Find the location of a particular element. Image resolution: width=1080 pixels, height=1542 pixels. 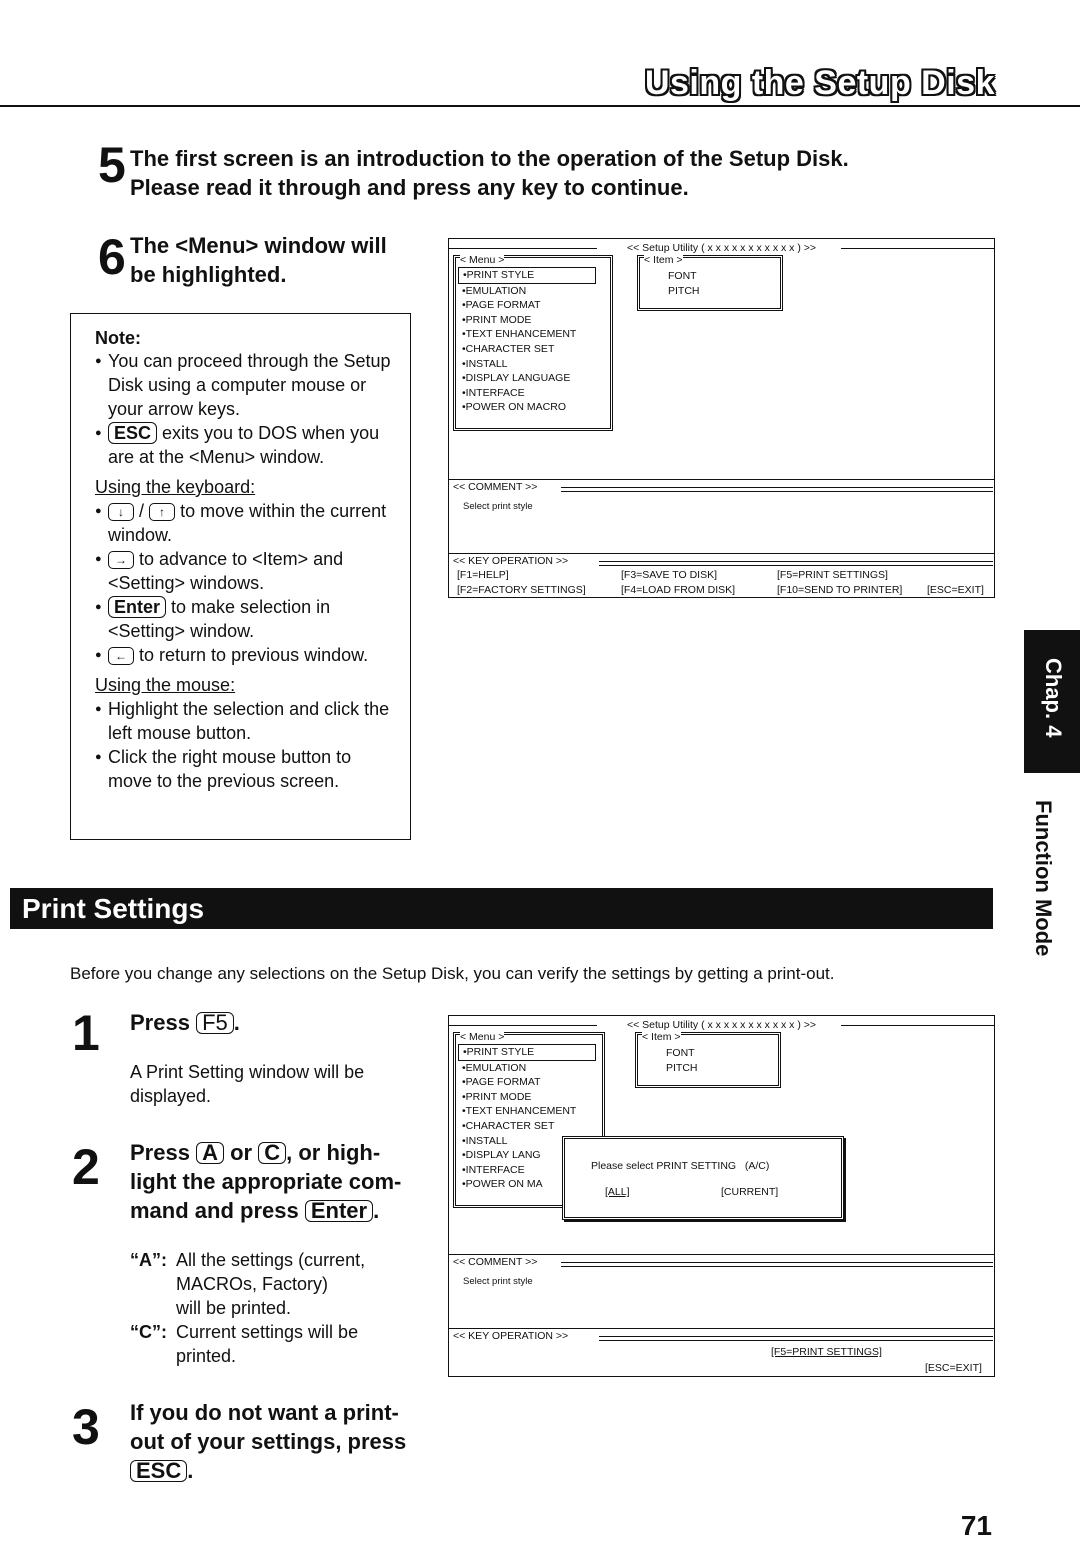

mouse-heading: Using the mouse: is located at coordinates (165, 685).